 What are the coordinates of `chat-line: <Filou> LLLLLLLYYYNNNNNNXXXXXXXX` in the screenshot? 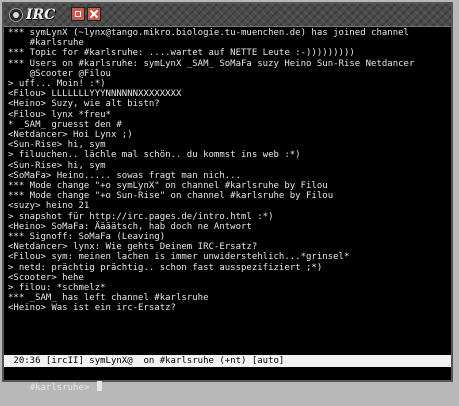 It's located at (95, 94).